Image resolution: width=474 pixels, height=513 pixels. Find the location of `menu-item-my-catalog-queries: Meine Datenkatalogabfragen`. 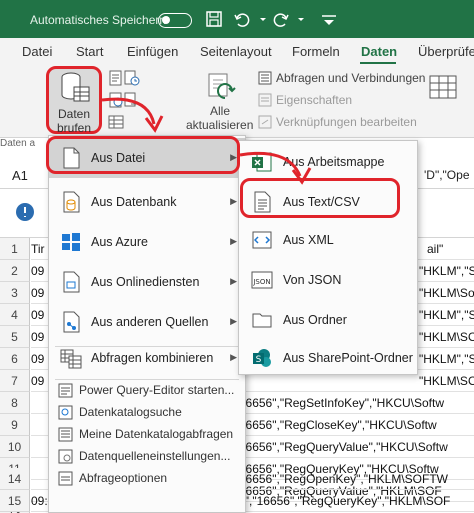

menu-item-my-catalog-queries: Meine Datenkatalogabfragen is located at coordinates (147, 434).